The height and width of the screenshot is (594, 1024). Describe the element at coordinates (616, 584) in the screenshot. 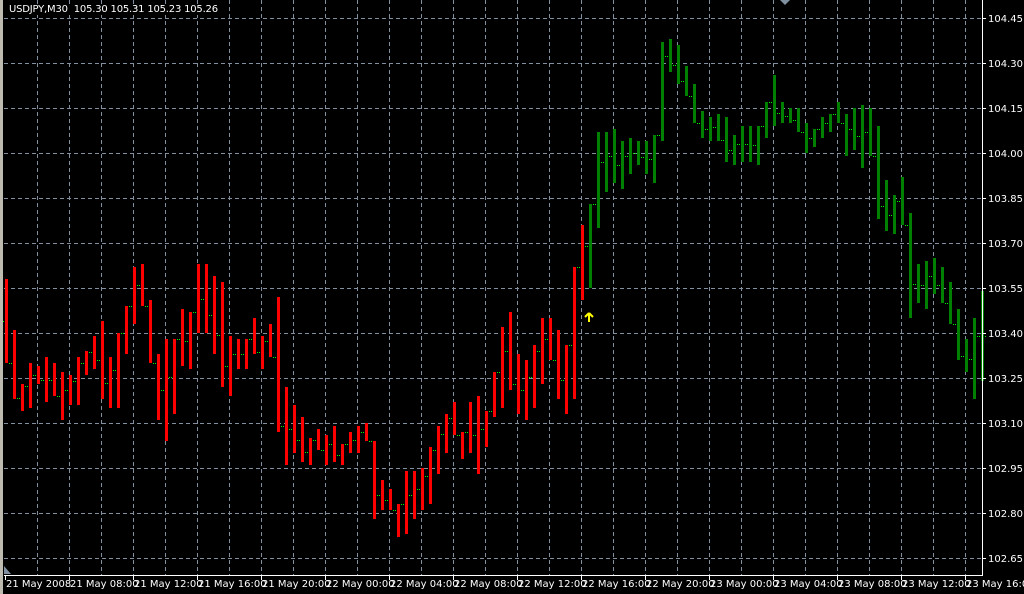

I see `time-tick-label: 22 May 16:00` at that location.